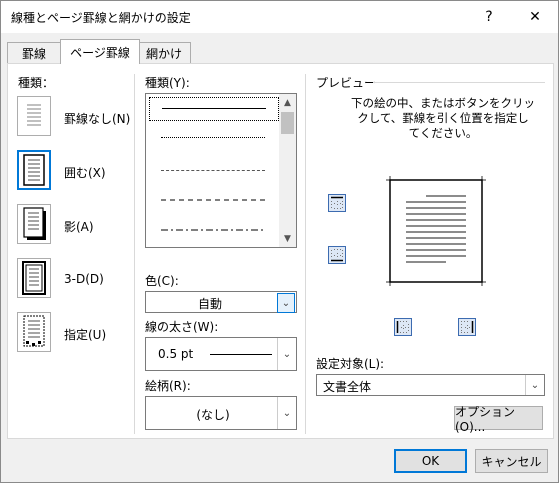 The height and width of the screenshot is (483, 559). Describe the element at coordinates (443, 133) in the screenshot. I see `instruction-line-3: てください。` at that location.